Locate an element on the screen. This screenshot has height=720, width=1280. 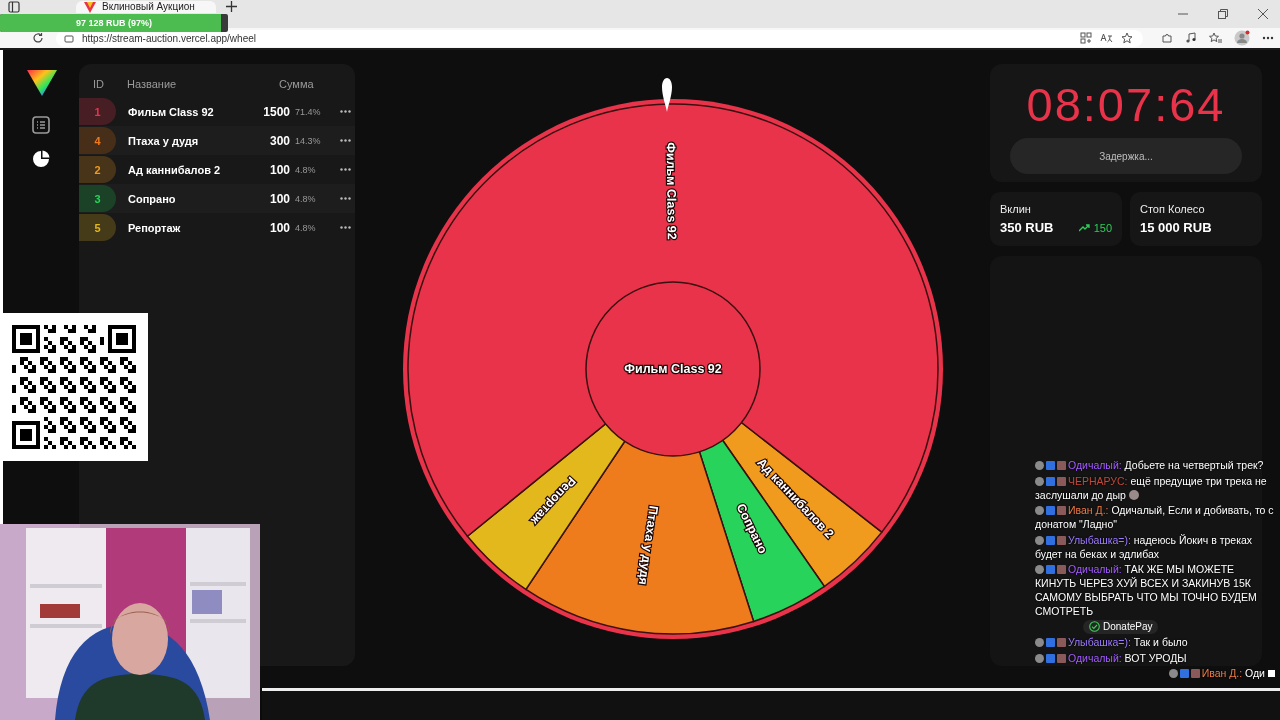
grid-icon is located at coordinates (1086, 38).